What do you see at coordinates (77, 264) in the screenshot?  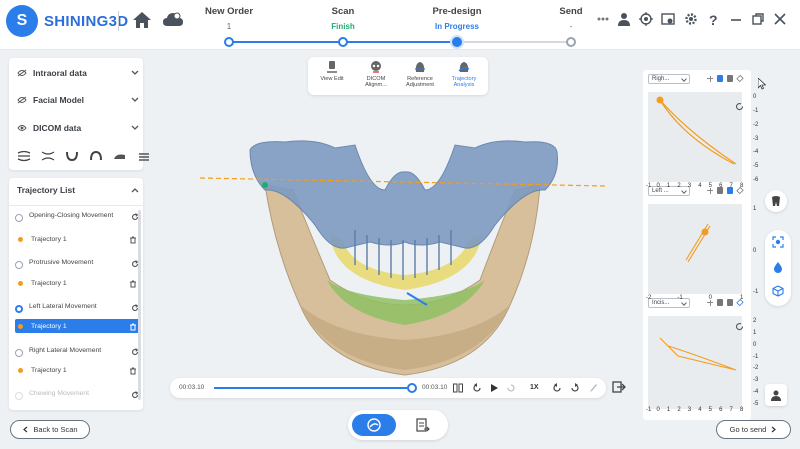 I see `movement-protrusive: Protrusive Movement` at bounding box center [77, 264].